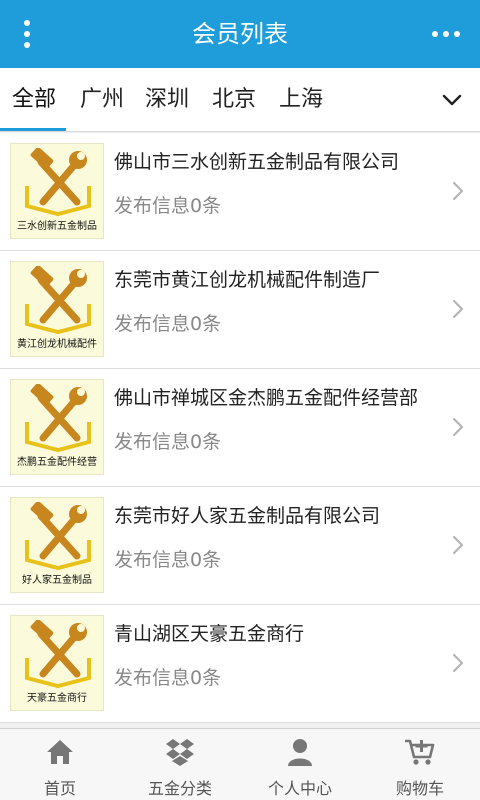 The height and width of the screenshot is (800, 480). I want to click on tab-guangzhou: 广州, so click(102, 100).